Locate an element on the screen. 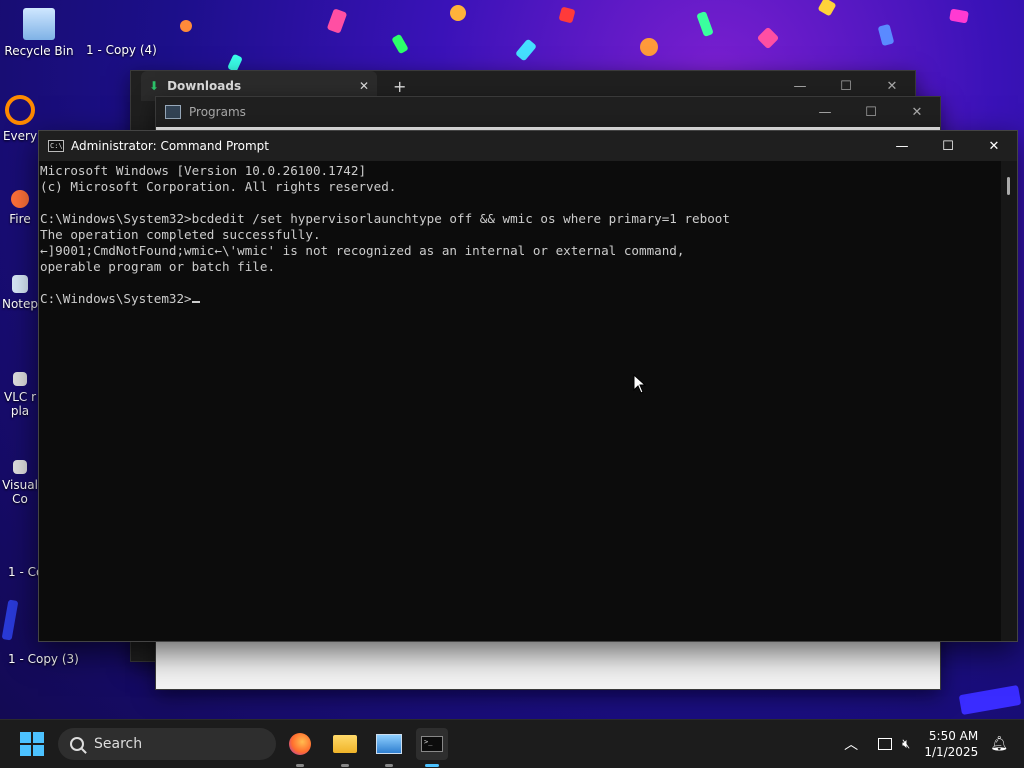 The image size is (1024, 768). active-indicator is located at coordinates (432, 765).